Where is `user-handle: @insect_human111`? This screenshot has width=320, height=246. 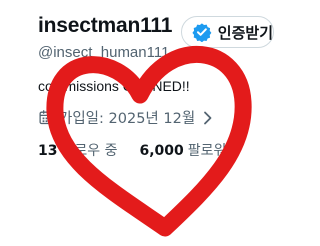
user-handle: @insect_human111 is located at coordinates (104, 52).